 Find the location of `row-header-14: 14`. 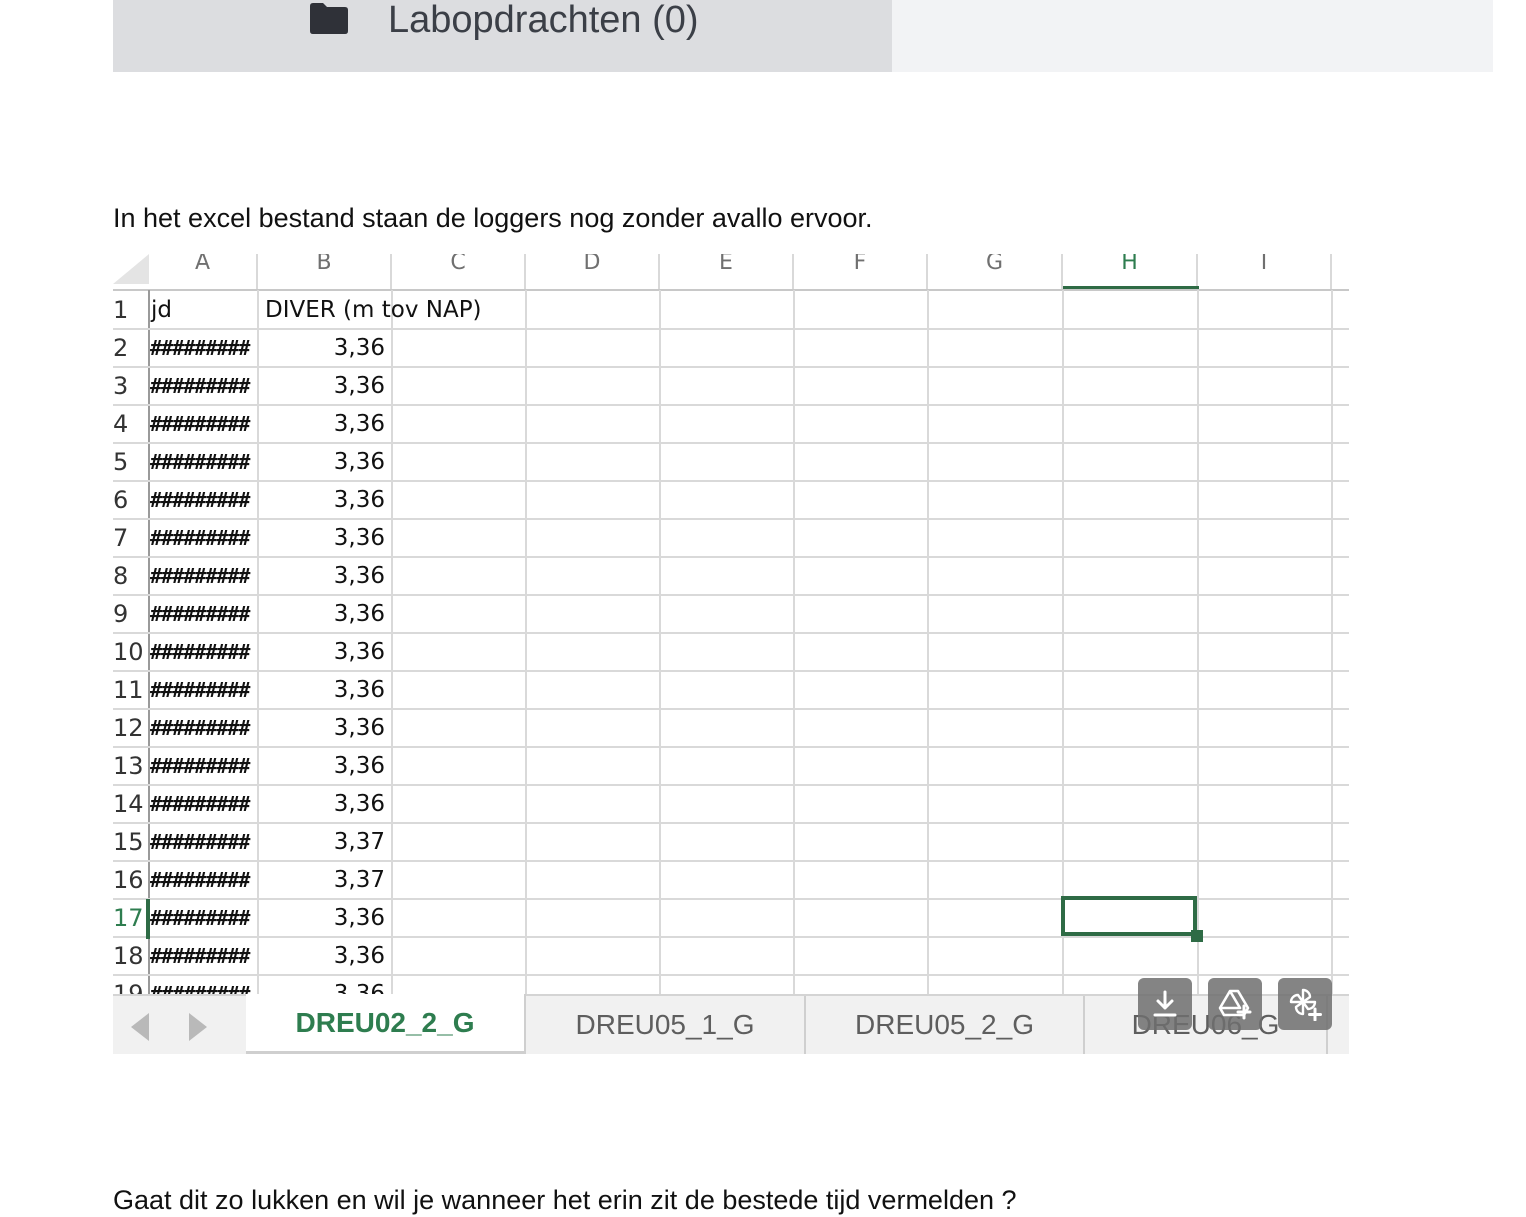

row-header-14: 14 is located at coordinates (131, 804).